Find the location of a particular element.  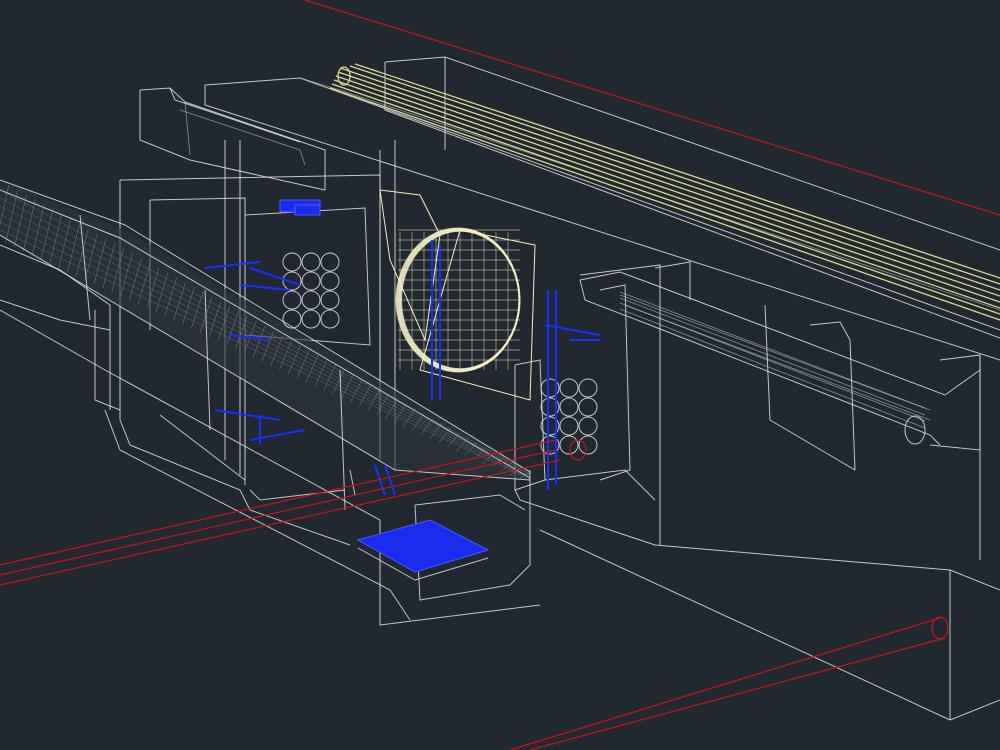

conduit-duct-bank-right is located at coordinates (569, 416).